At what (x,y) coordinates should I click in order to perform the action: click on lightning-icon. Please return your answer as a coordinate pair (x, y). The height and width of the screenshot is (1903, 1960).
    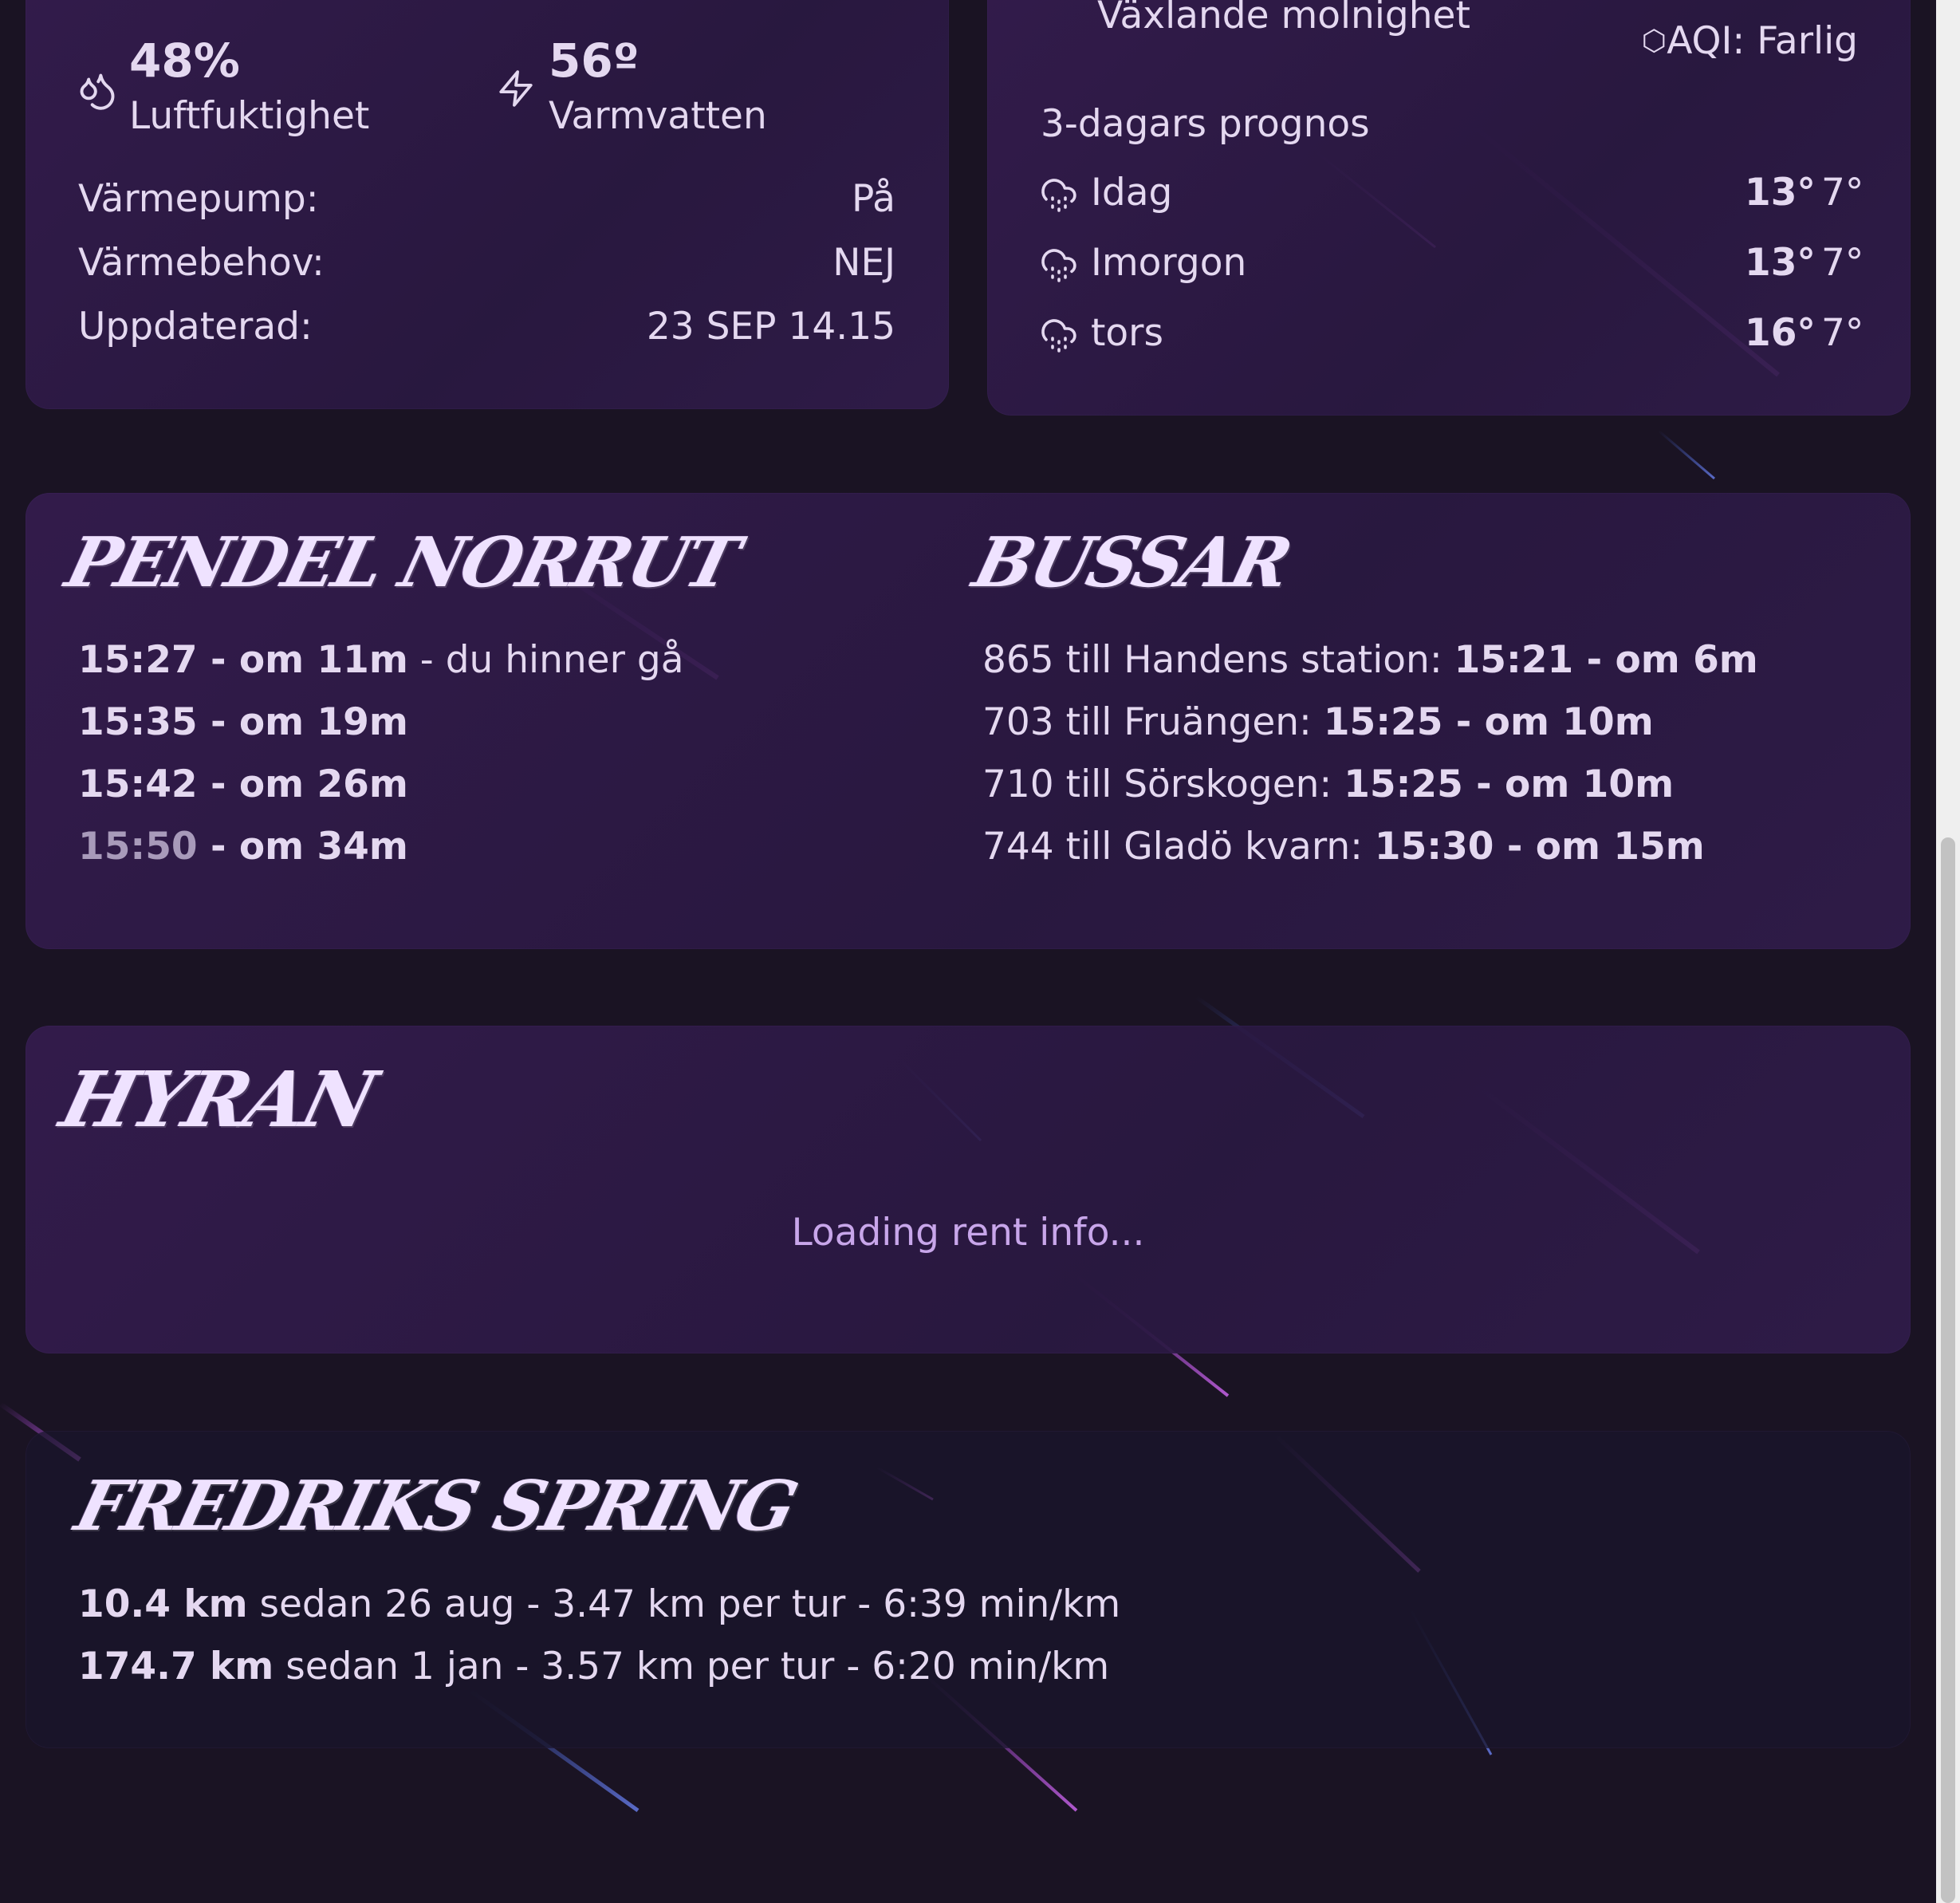
    Looking at the image, I should click on (516, 88).